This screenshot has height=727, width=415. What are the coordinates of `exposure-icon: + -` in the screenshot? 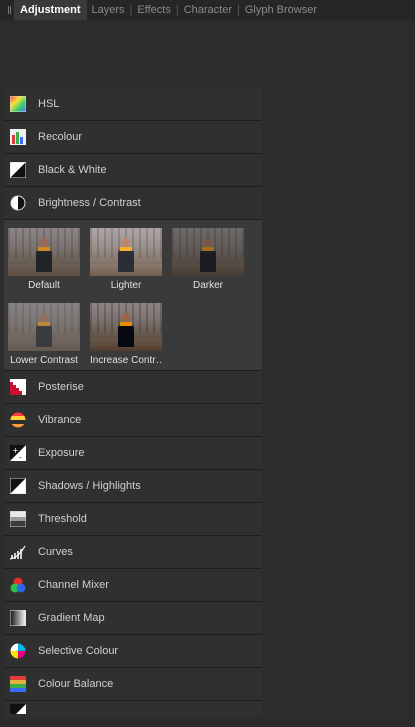 It's located at (18, 453).